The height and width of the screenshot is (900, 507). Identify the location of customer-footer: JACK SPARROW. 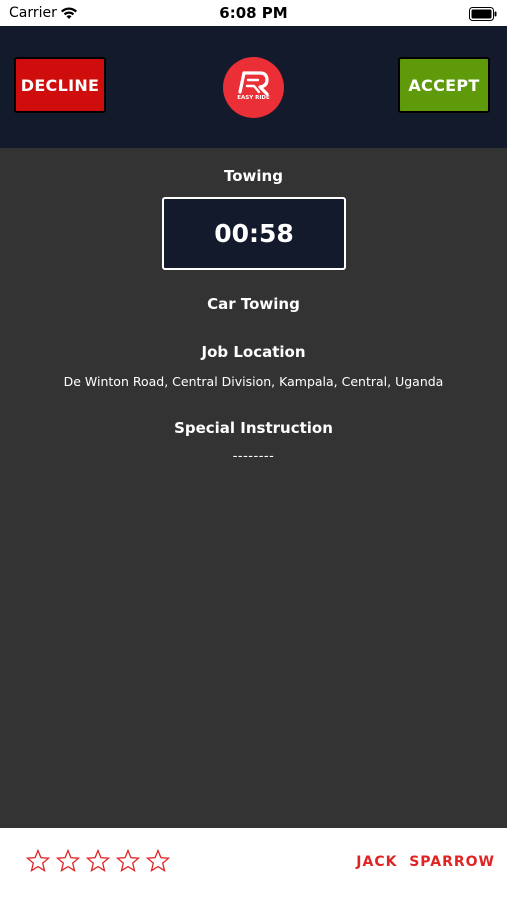
(253, 864).